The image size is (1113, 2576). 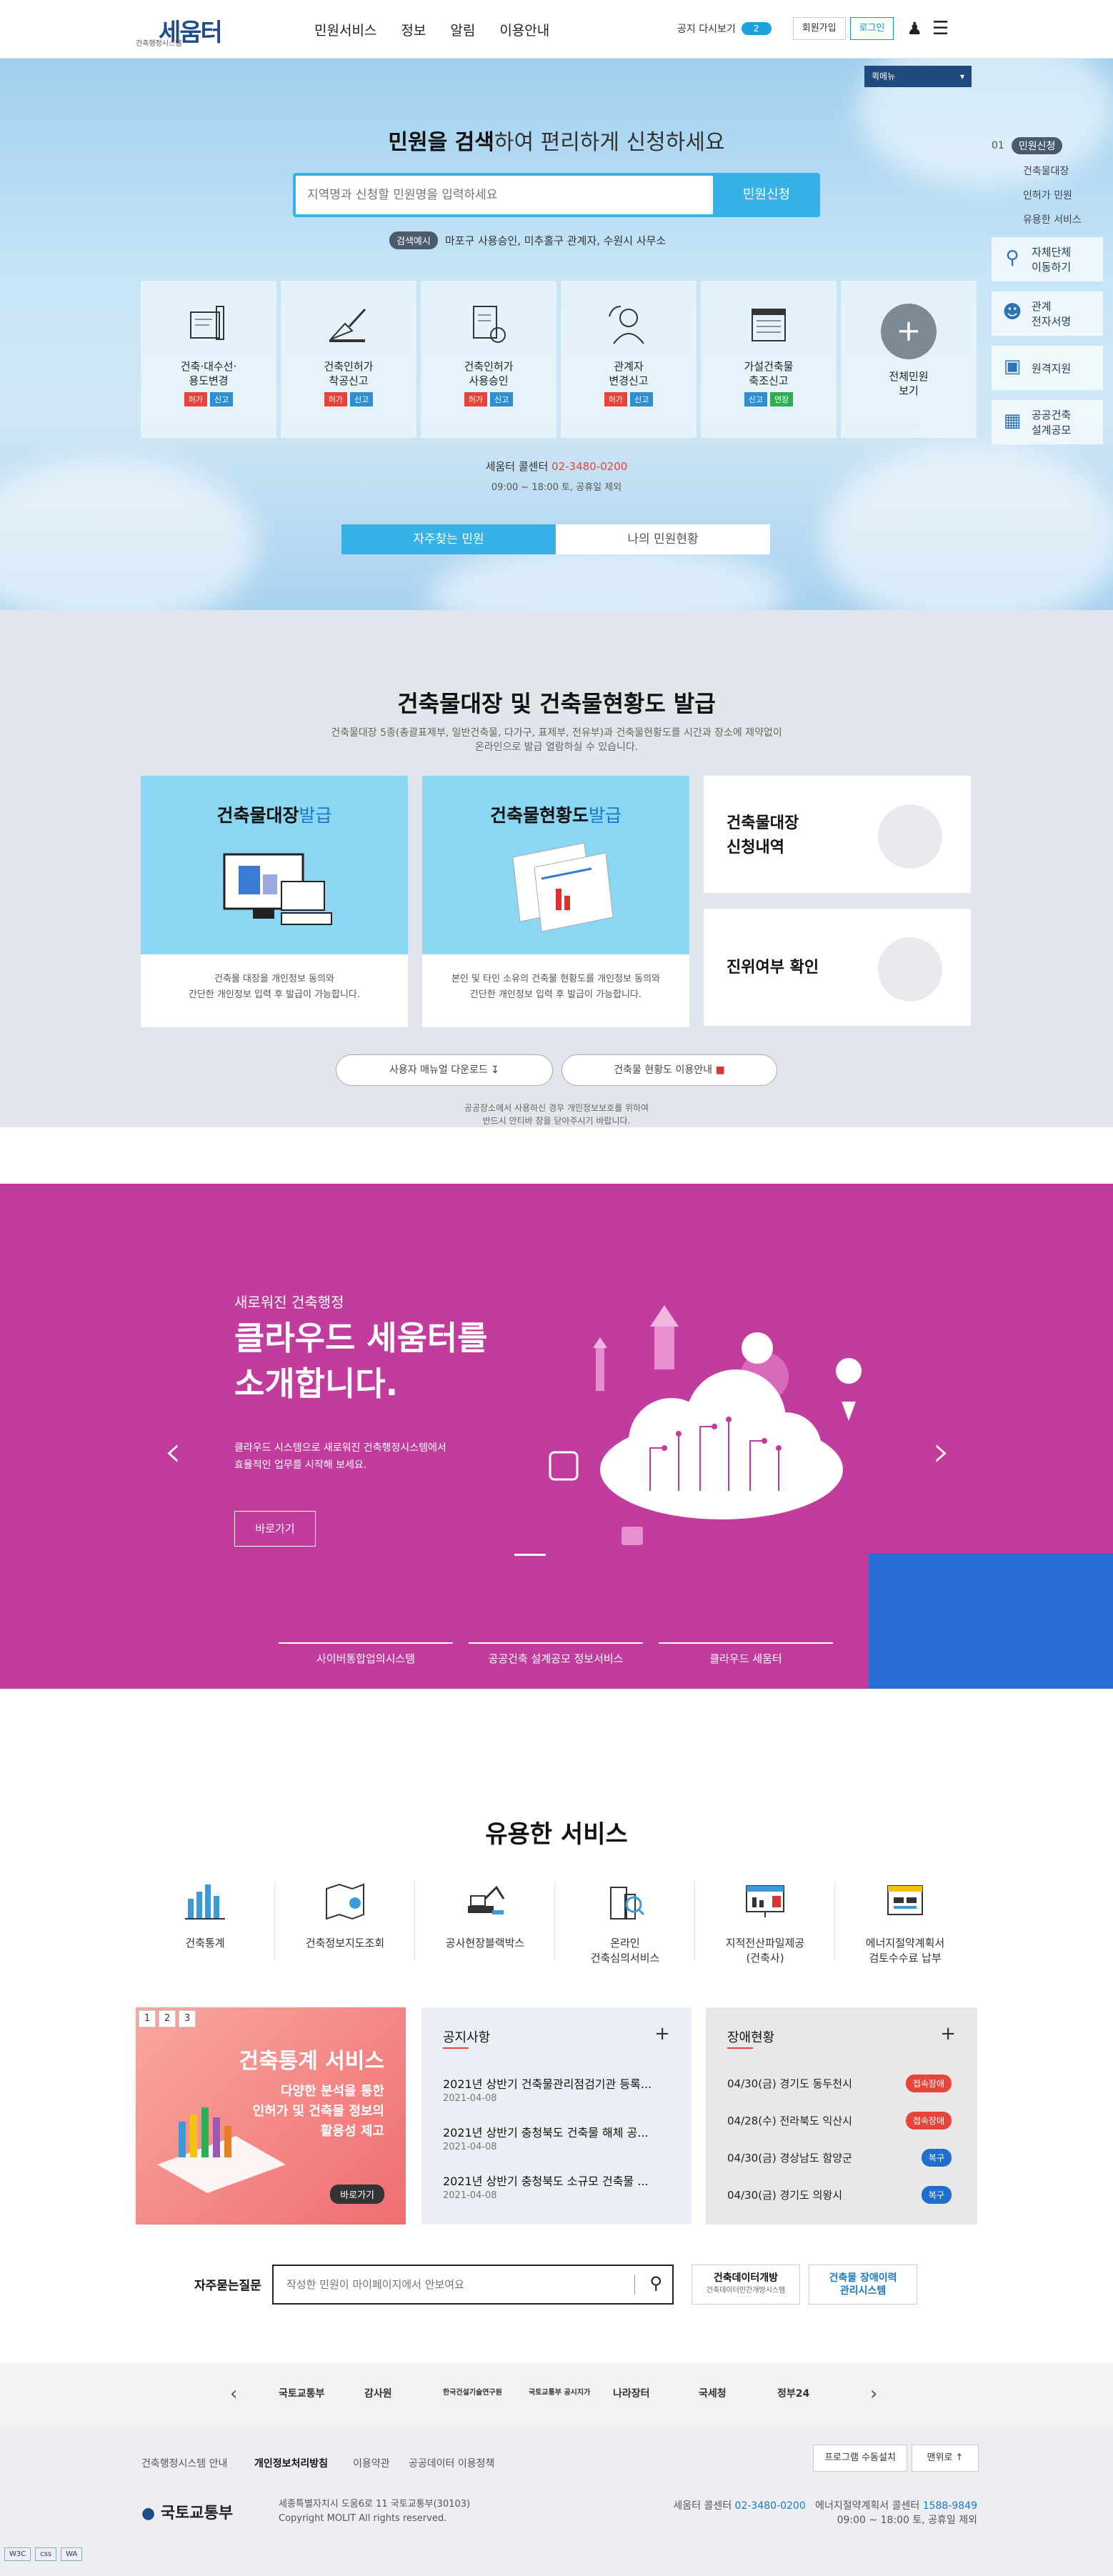 What do you see at coordinates (17, 2554) in the screenshot?
I see `w3c-badge: W3C` at bounding box center [17, 2554].